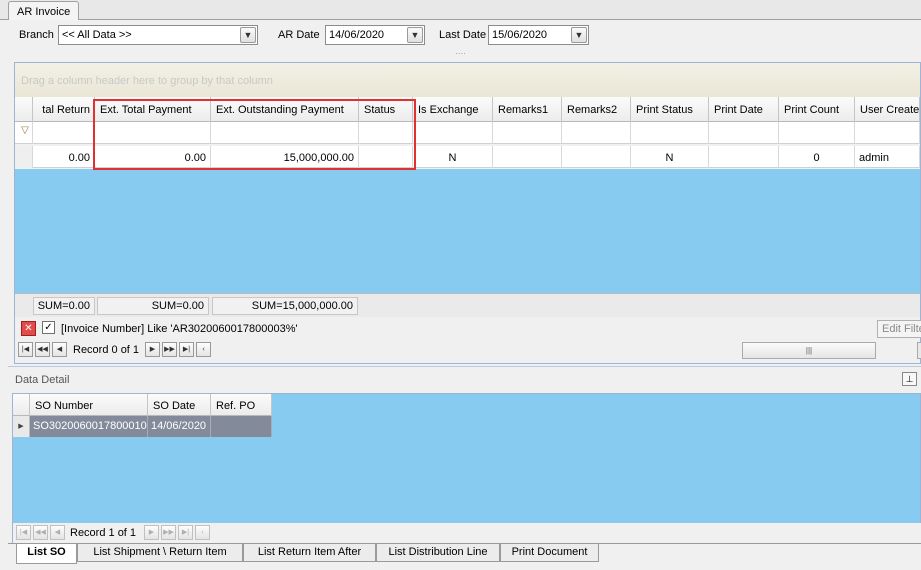 This screenshot has height=570, width=921. What do you see at coordinates (527, 157) in the screenshot?
I see `cell-remarks1` at bounding box center [527, 157].